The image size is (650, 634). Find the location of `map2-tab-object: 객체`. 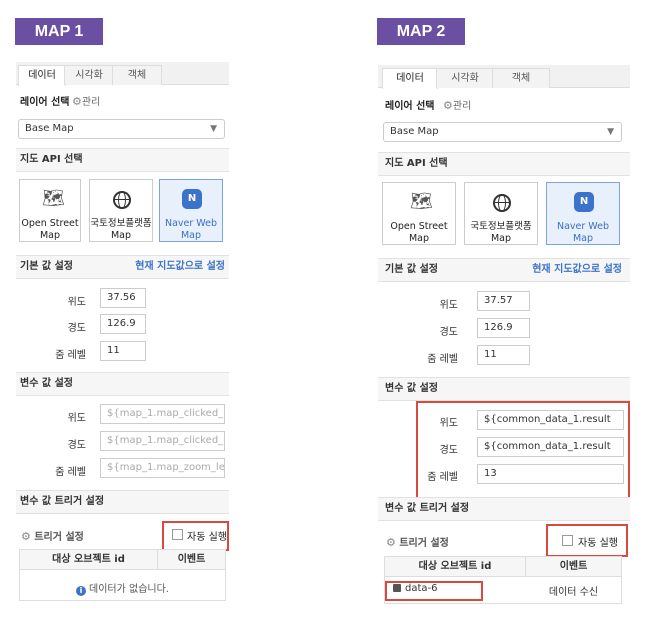

map2-tab-object: 객체 is located at coordinates (521, 78).